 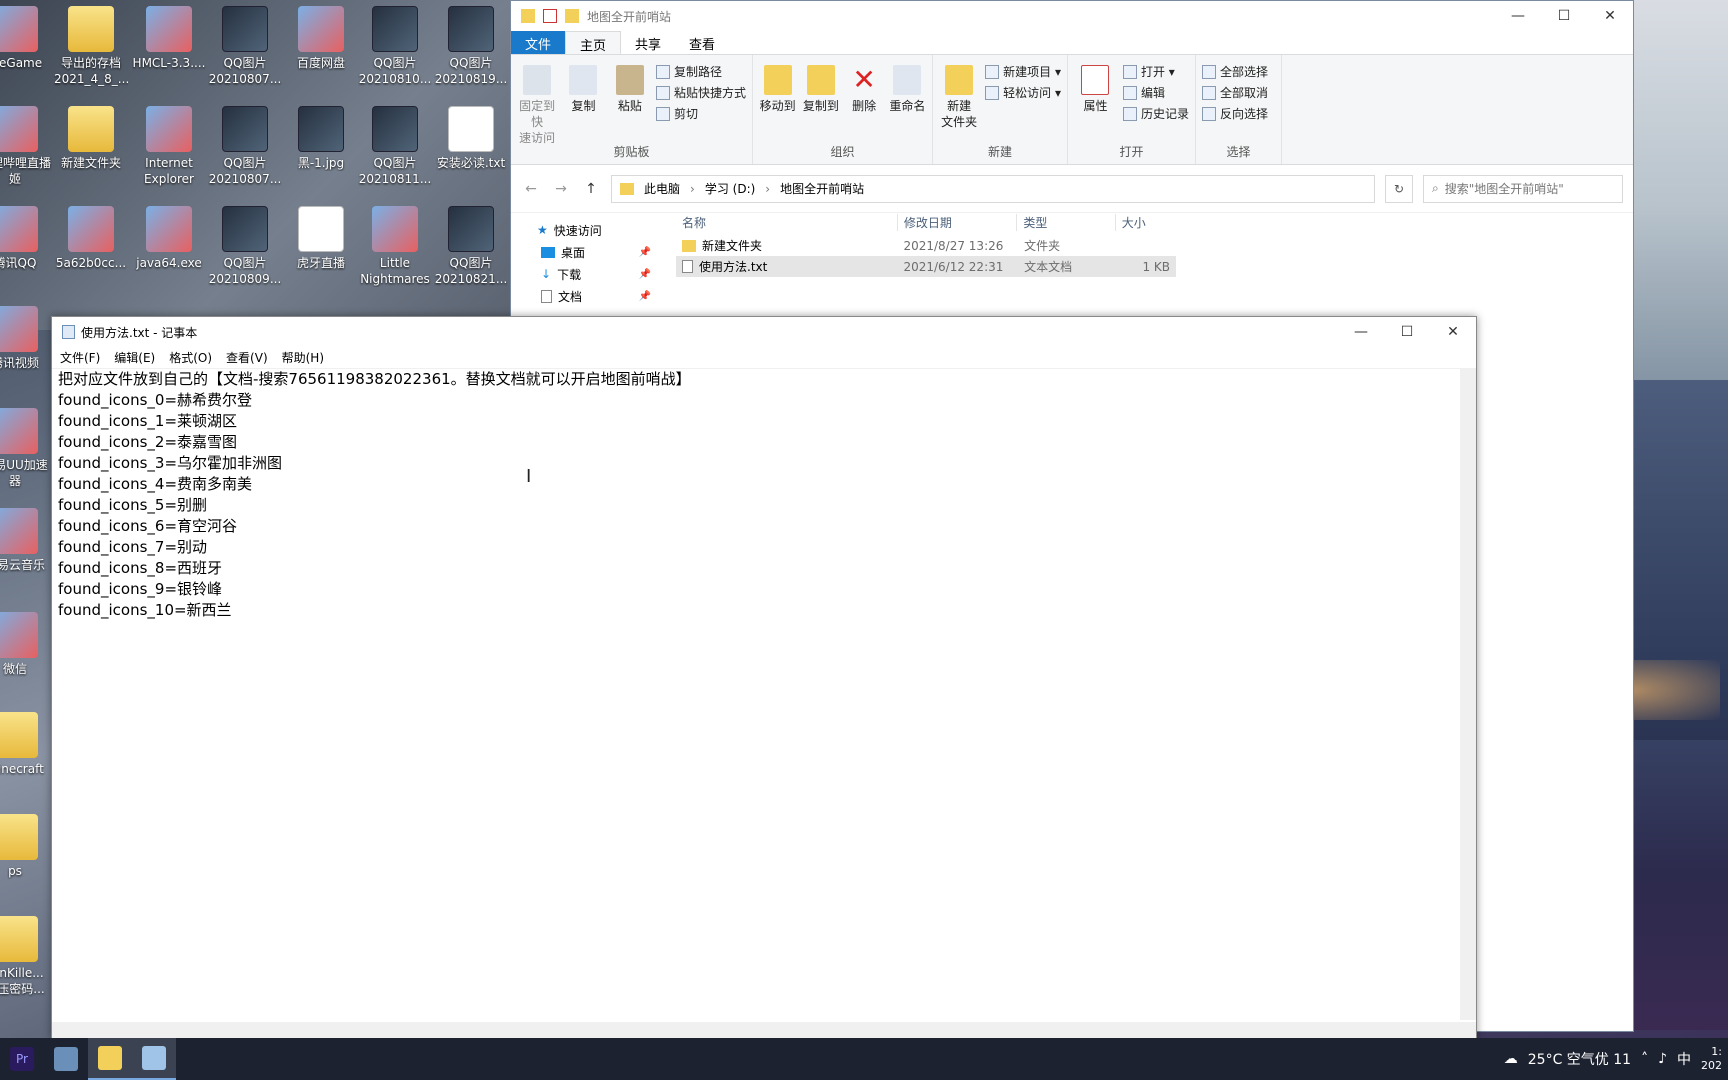 What do you see at coordinates (1155, 92) in the screenshot?
I see `edit-button: 编辑` at bounding box center [1155, 92].